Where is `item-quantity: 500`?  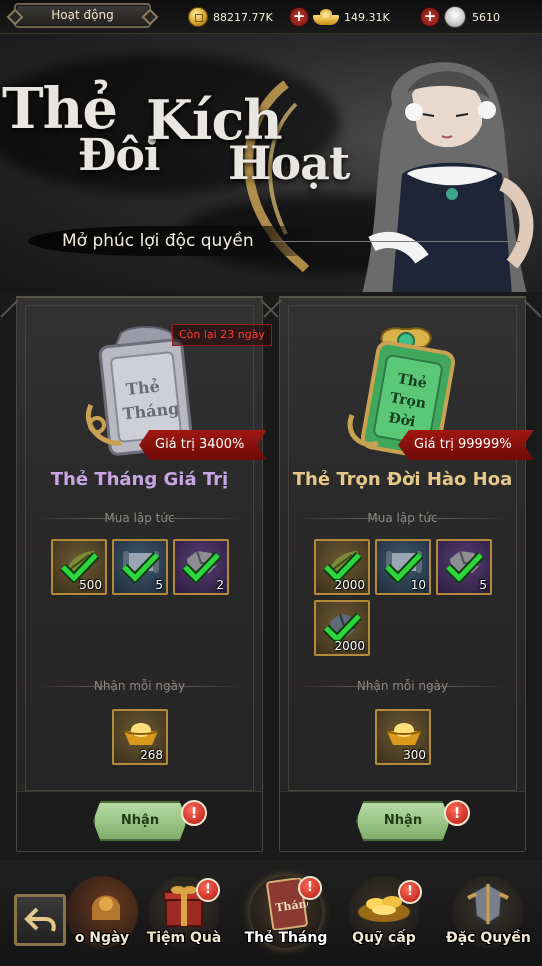 item-quantity: 500 is located at coordinates (90, 585).